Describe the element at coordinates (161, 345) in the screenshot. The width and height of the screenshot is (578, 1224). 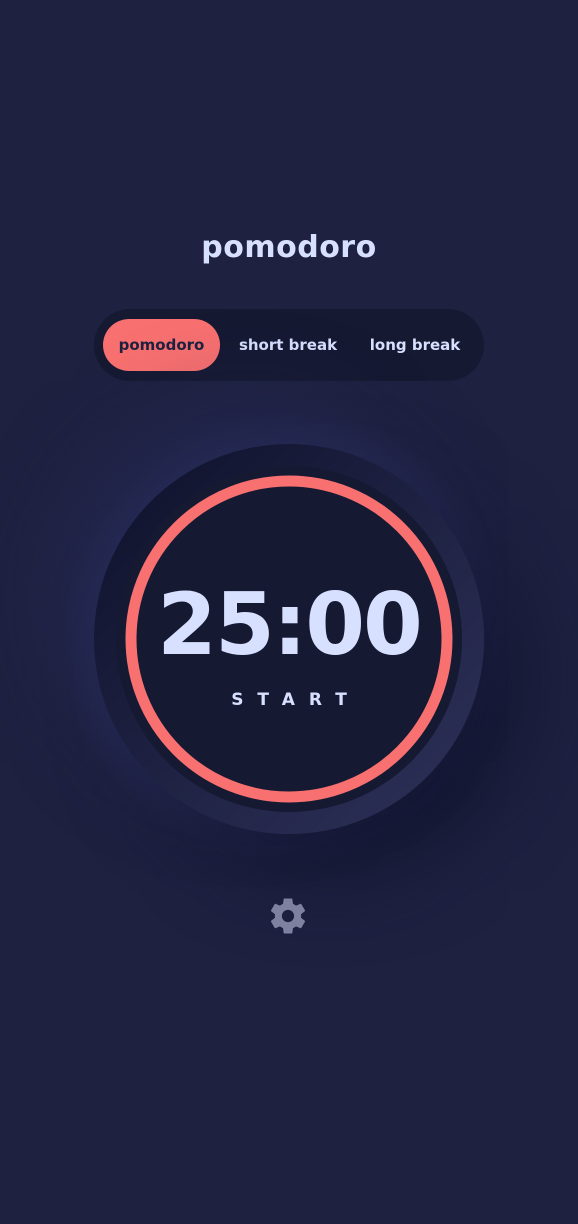
I see `tab-pomodoro: pomodoro` at that location.